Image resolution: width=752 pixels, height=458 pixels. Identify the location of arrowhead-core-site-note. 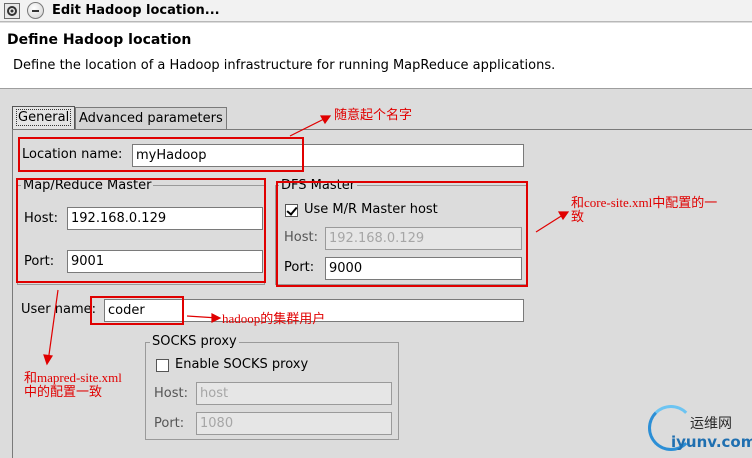
(563, 216).